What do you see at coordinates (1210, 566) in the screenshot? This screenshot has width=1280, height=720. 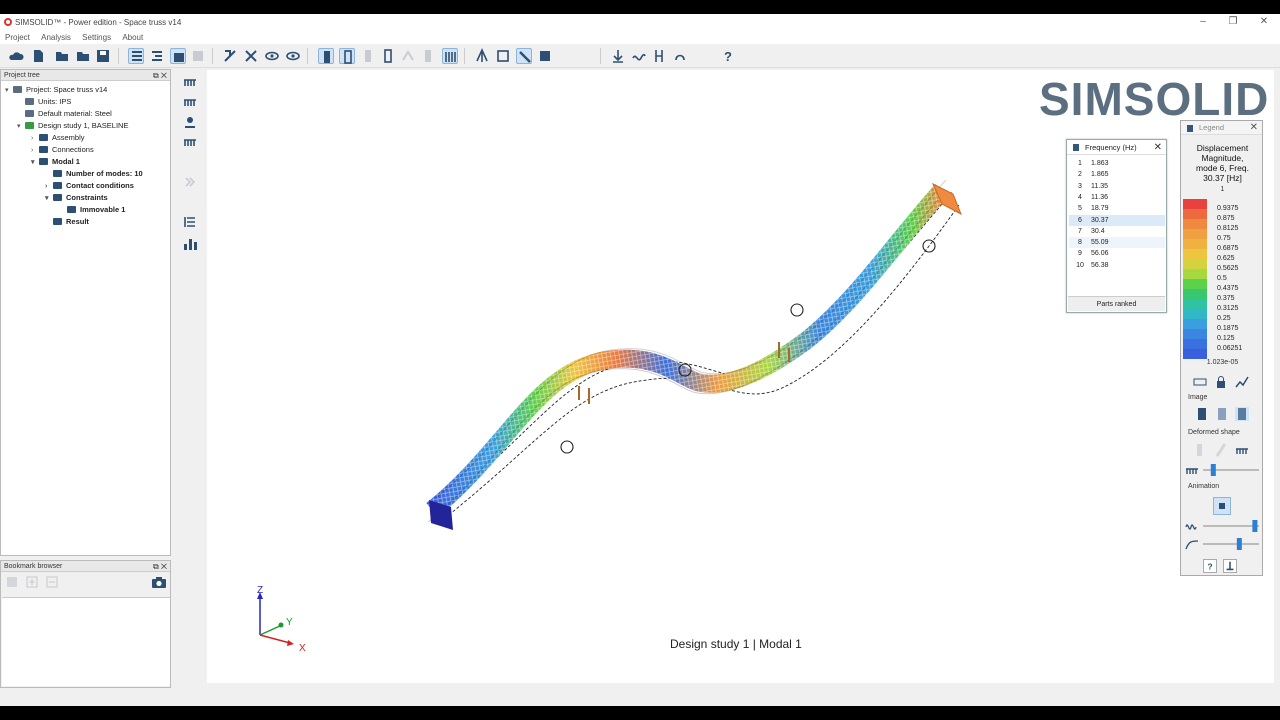 I see `legend-help-icon: ?` at bounding box center [1210, 566].